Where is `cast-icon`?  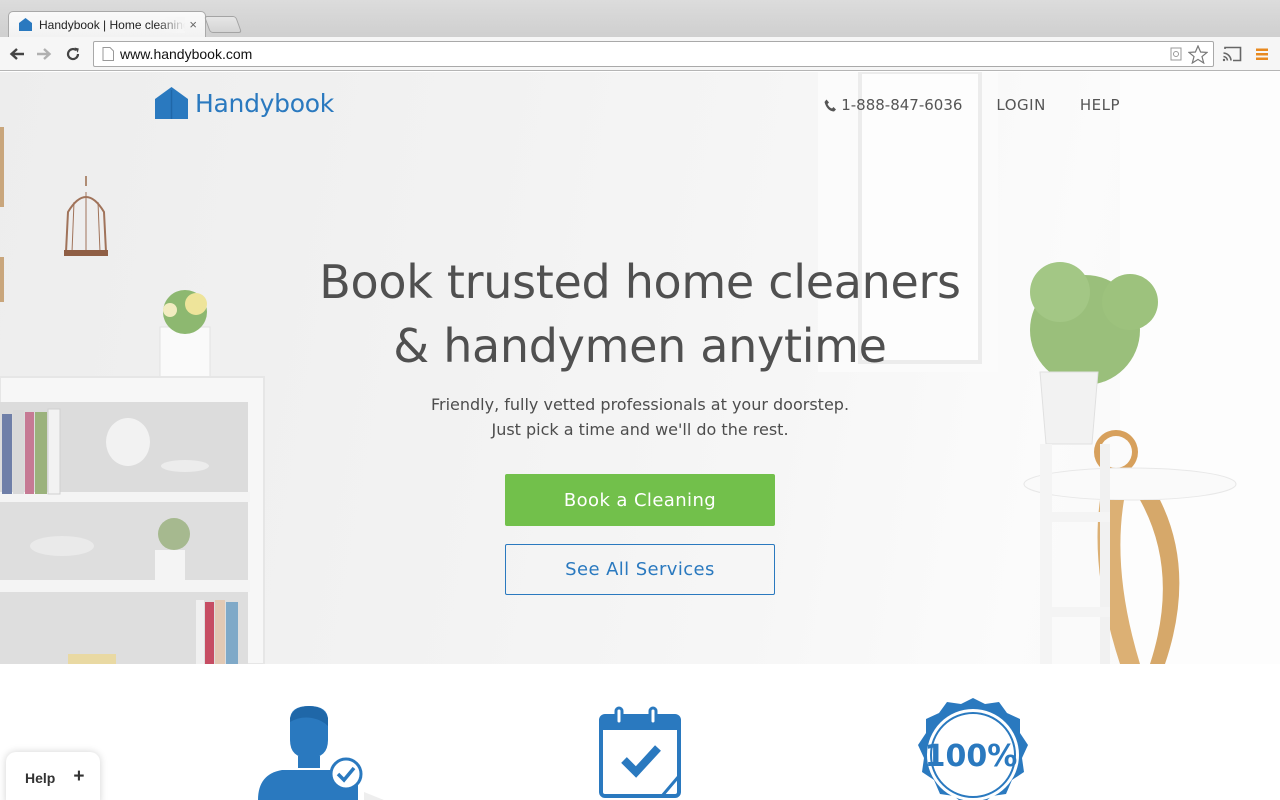 cast-icon is located at coordinates (1232, 54).